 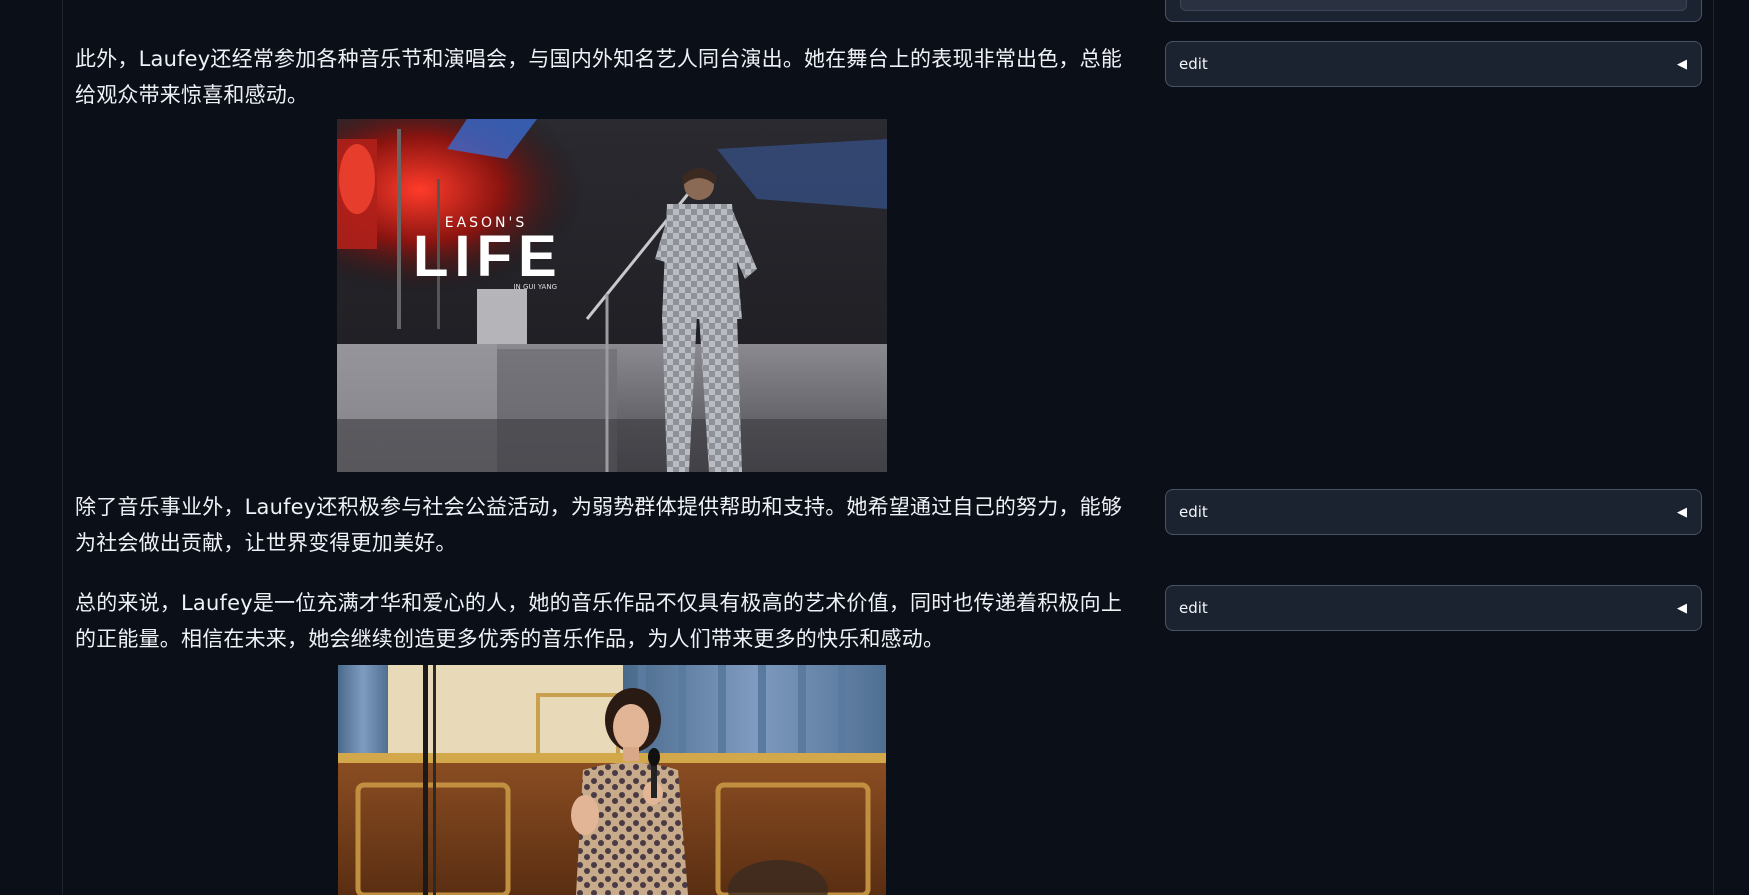 What do you see at coordinates (612, 780) in the screenshot?
I see `speaker-photo` at bounding box center [612, 780].